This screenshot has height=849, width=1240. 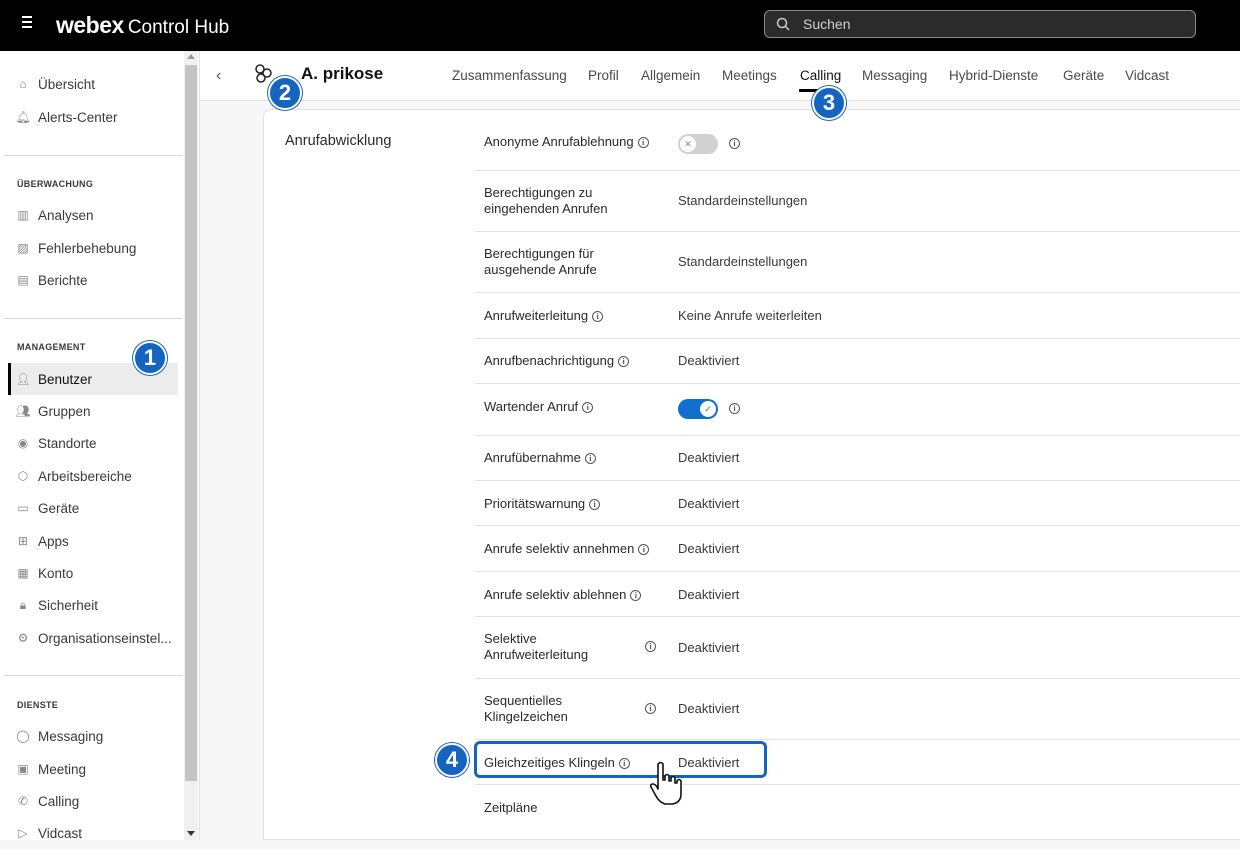 What do you see at coordinates (93, 117) in the screenshot?
I see `sidebar-item-alerts: 🔔︎ Alerts-Center` at bounding box center [93, 117].